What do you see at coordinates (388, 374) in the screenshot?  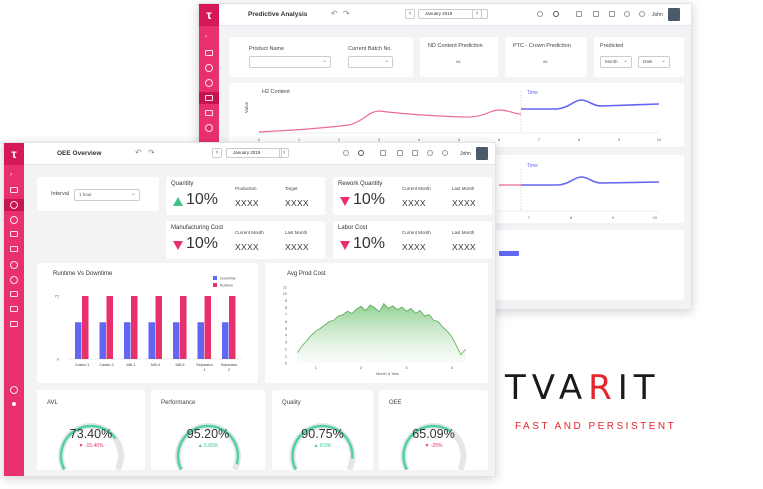 I see `x-axis-label: Month & Year` at bounding box center [388, 374].